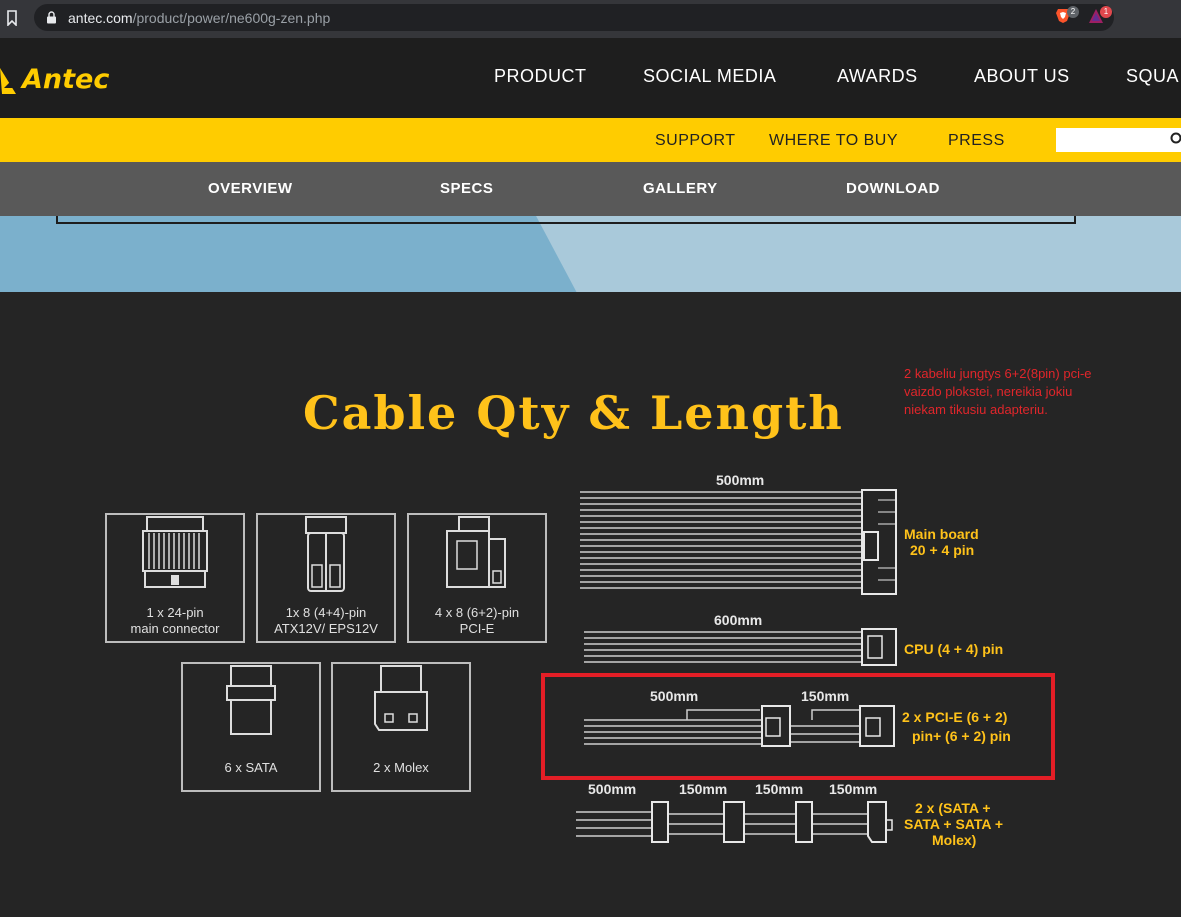  I want to click on cable-label-sata-3: Molex), so click(954, 840).